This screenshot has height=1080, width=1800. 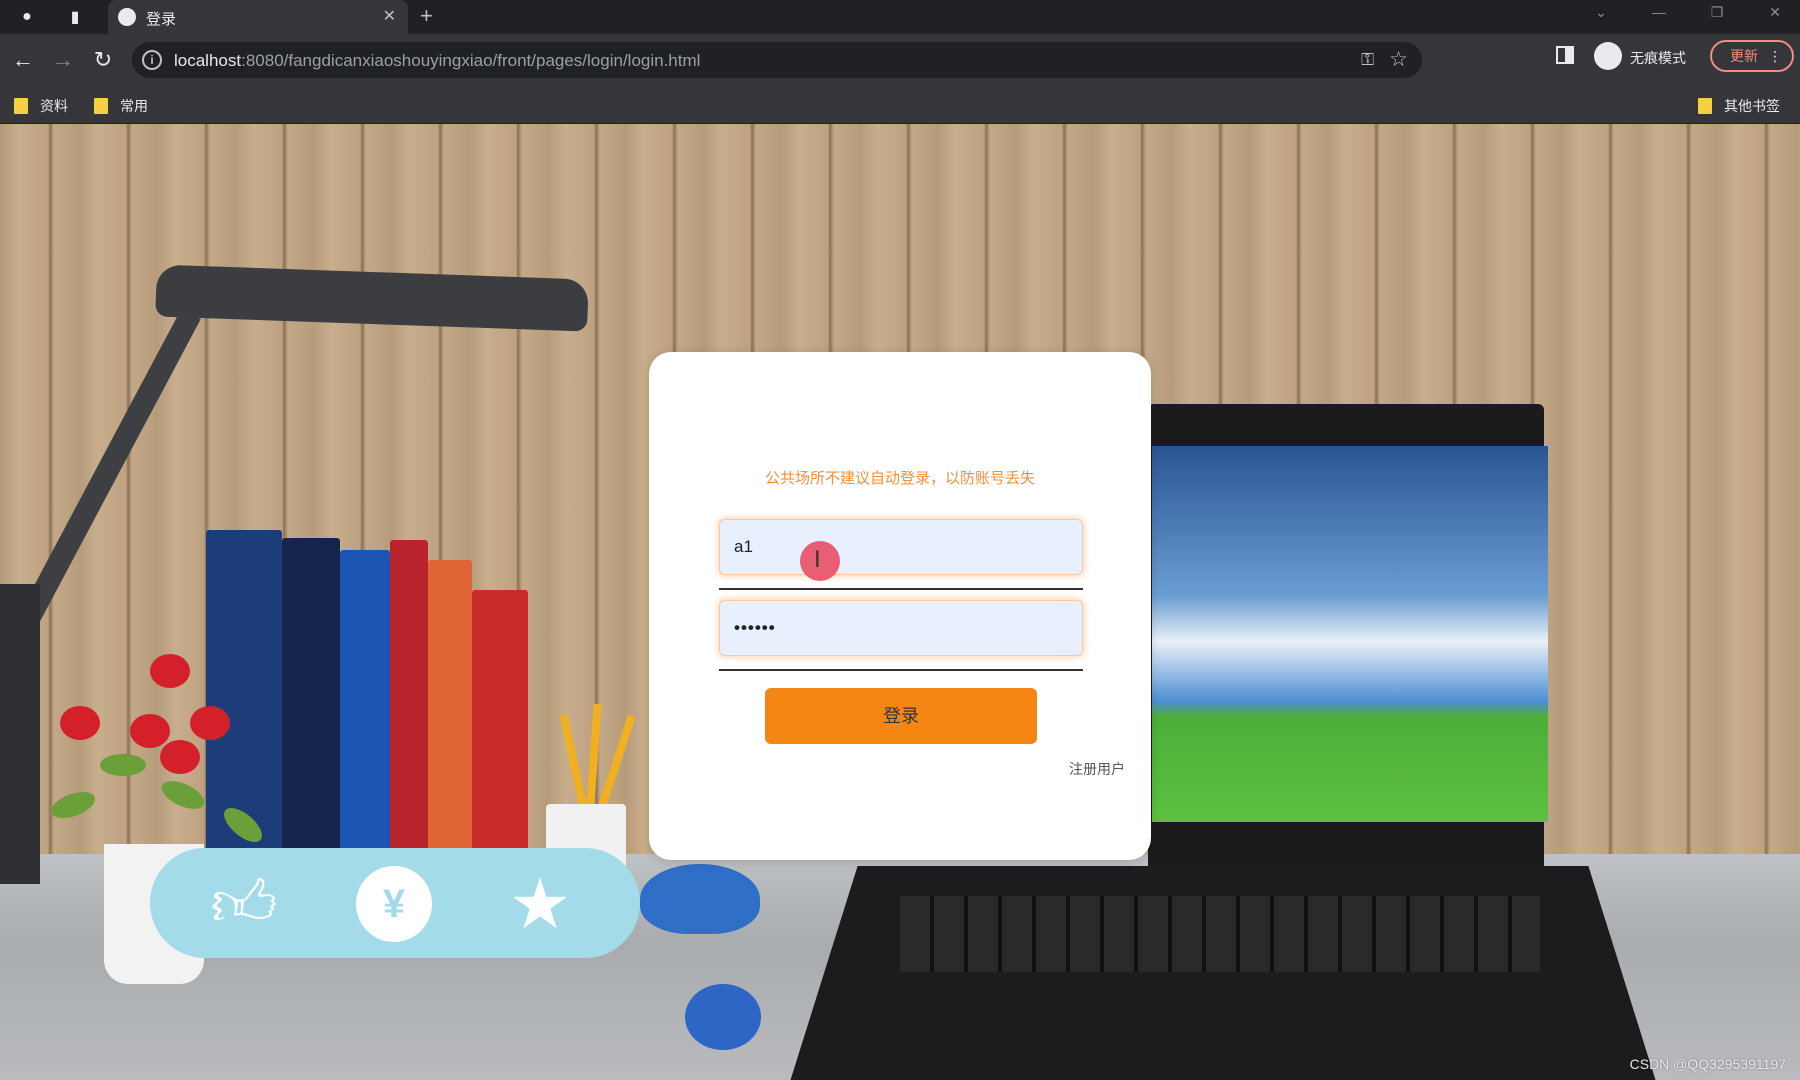 What do you see at coordinates (899, 478) in the screenshot?
I see `login-hint-text: 公共场所不建议自动登录，以防账号丢失` at bounding box center [899, 478].